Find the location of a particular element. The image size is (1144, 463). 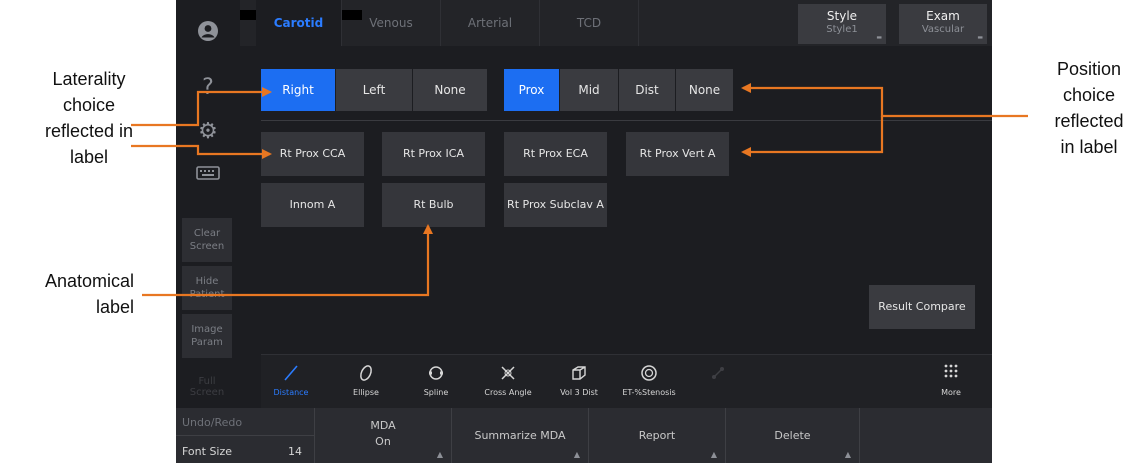

image-param-label-1: Image is located at coordinates (207, 329).